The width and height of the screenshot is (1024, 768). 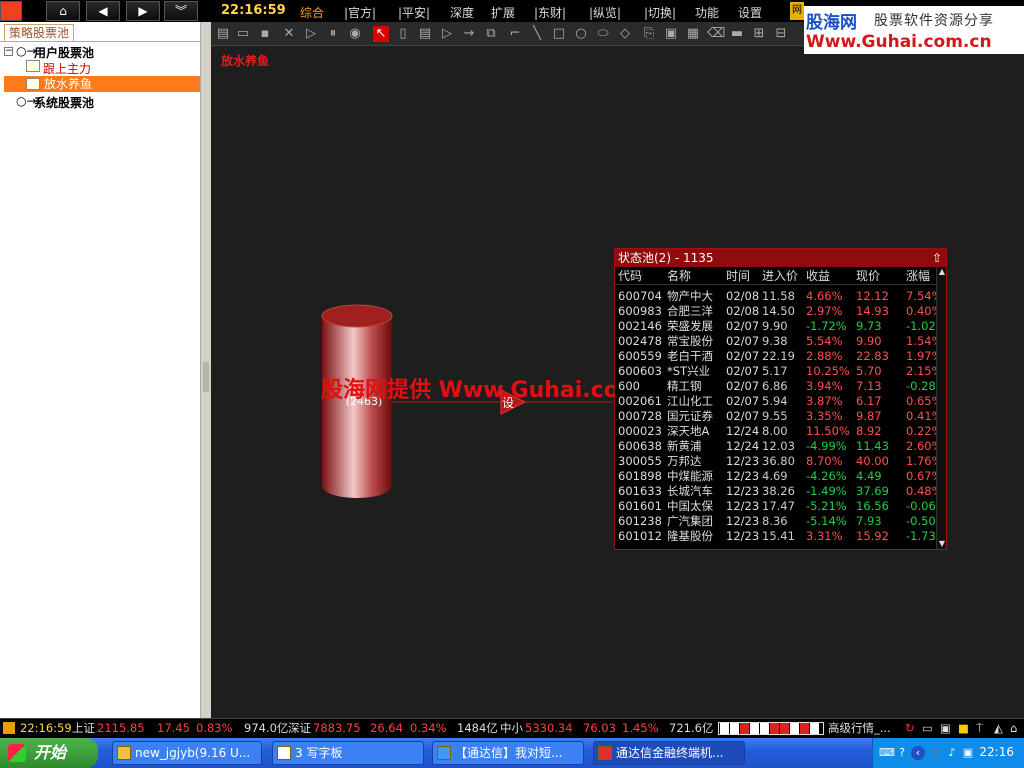 I want to click on shape-icon: ▯, so click(x=403, y=34).